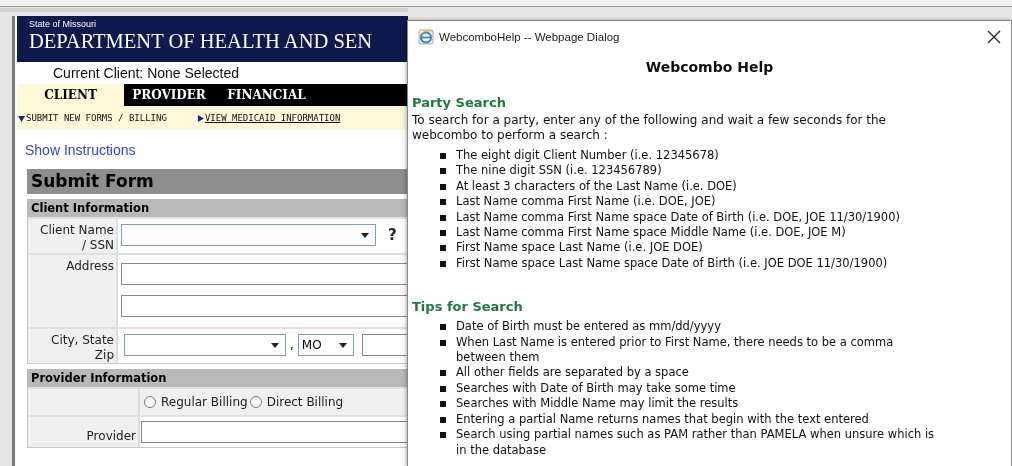  What do you see at coordinates (579, 248) in the screenshot?
I see `list-item-text: First Name space Last Name (i.e. JOE DOE)` at bounding box center [579, 248].